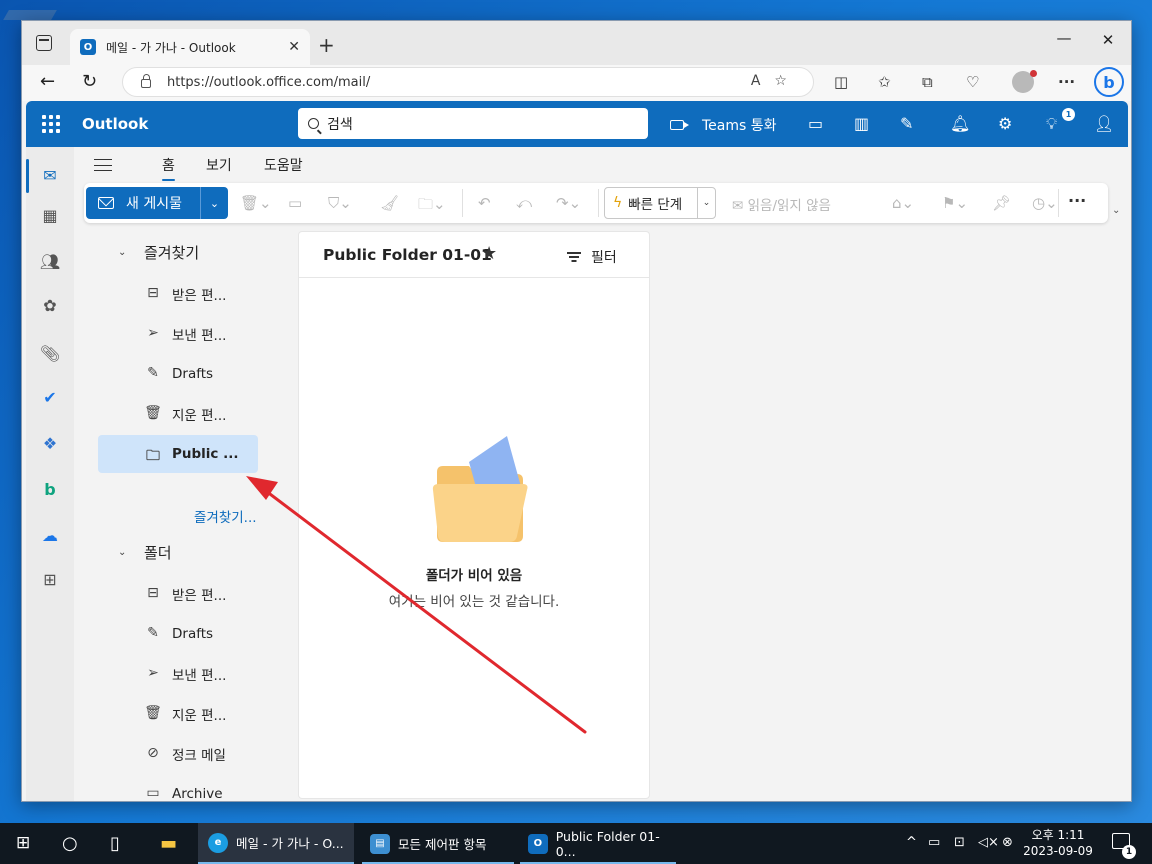  What do you see at coordinates (294, 47) in the screenshot?
I see `tab-close-icon: ✕` at bounding box center [294, 47].